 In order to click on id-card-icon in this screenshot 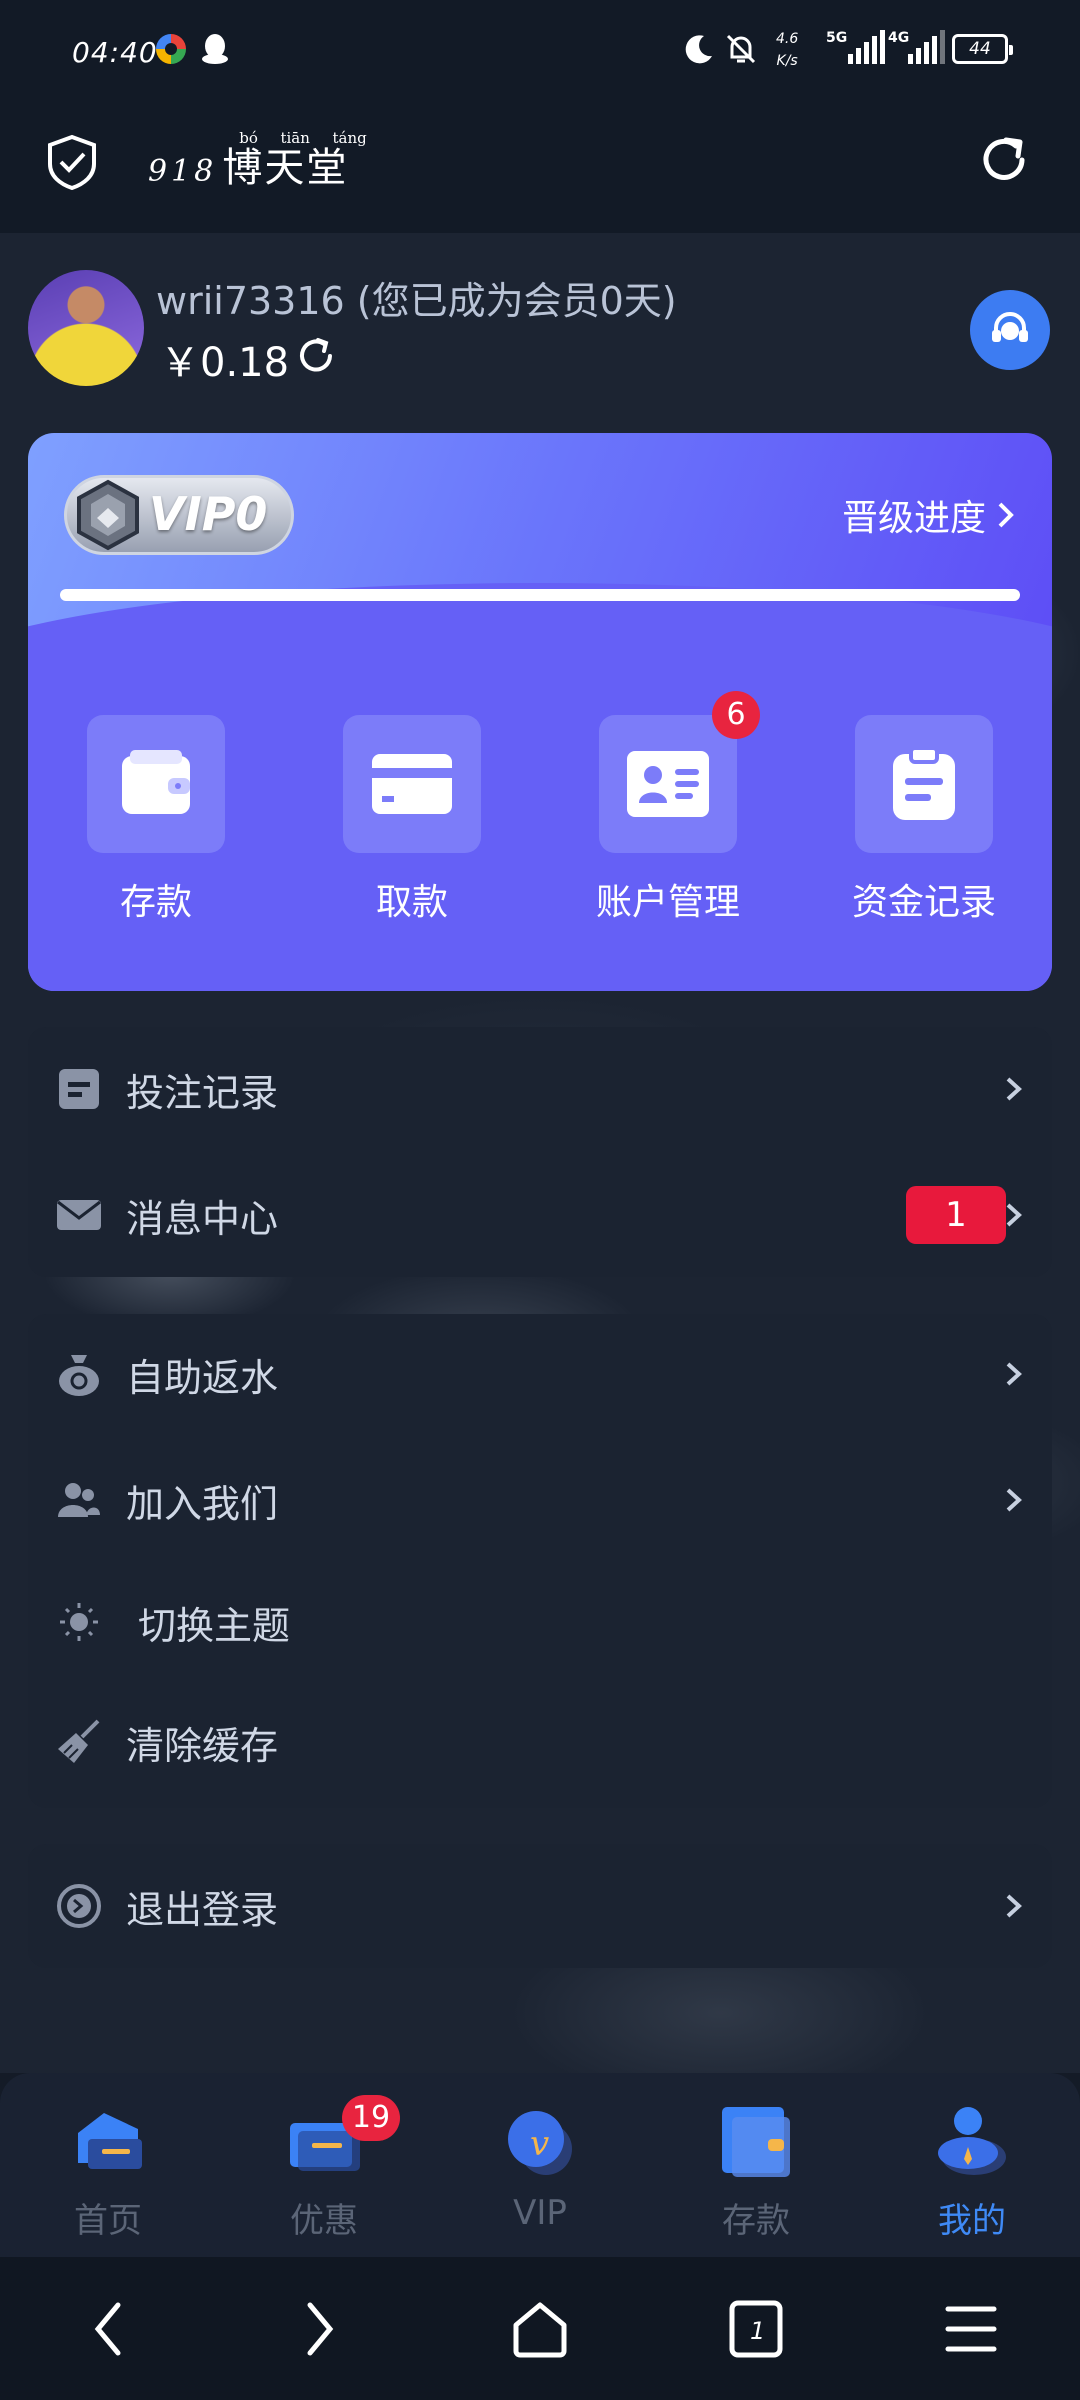, I will do `click(668, 784)`.